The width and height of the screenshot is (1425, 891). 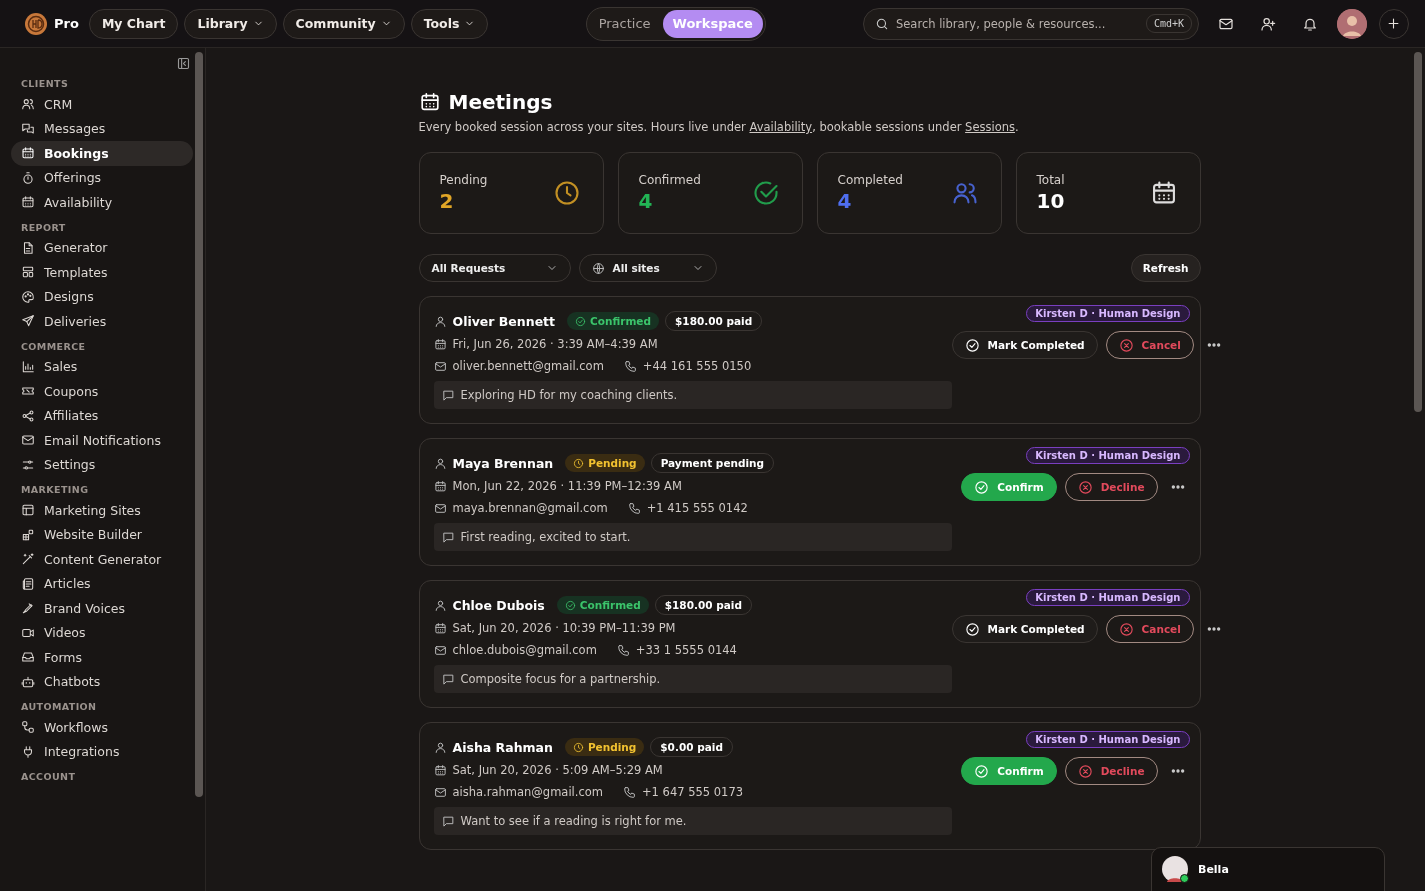 I want to click on window-icon, so click(x=28, y=510).